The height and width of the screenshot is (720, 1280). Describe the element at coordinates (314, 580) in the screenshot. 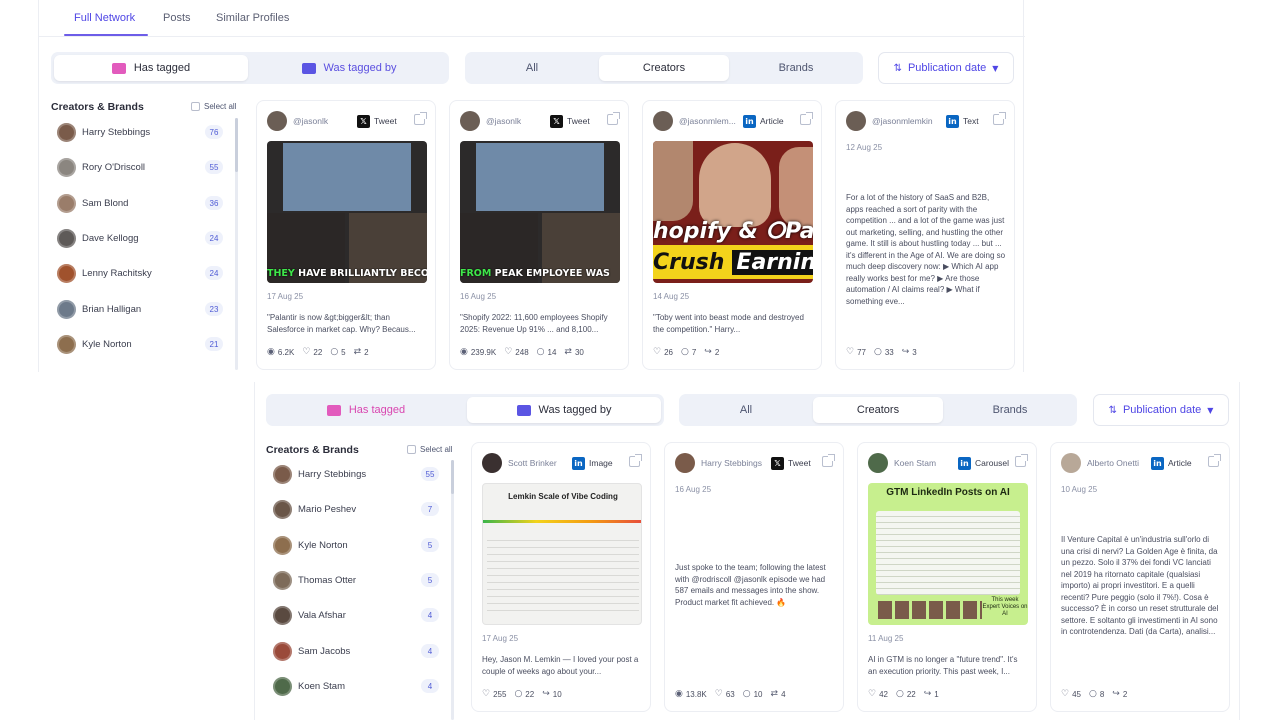

I see `sidebar-item-thomas-otter: Thomas Otter` at that location.